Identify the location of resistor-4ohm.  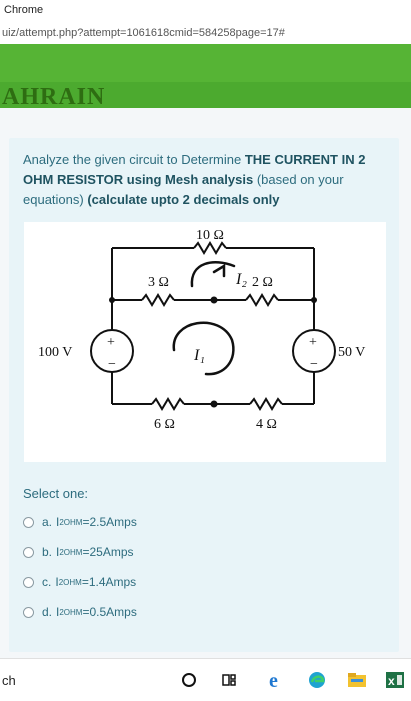
(266, 404).